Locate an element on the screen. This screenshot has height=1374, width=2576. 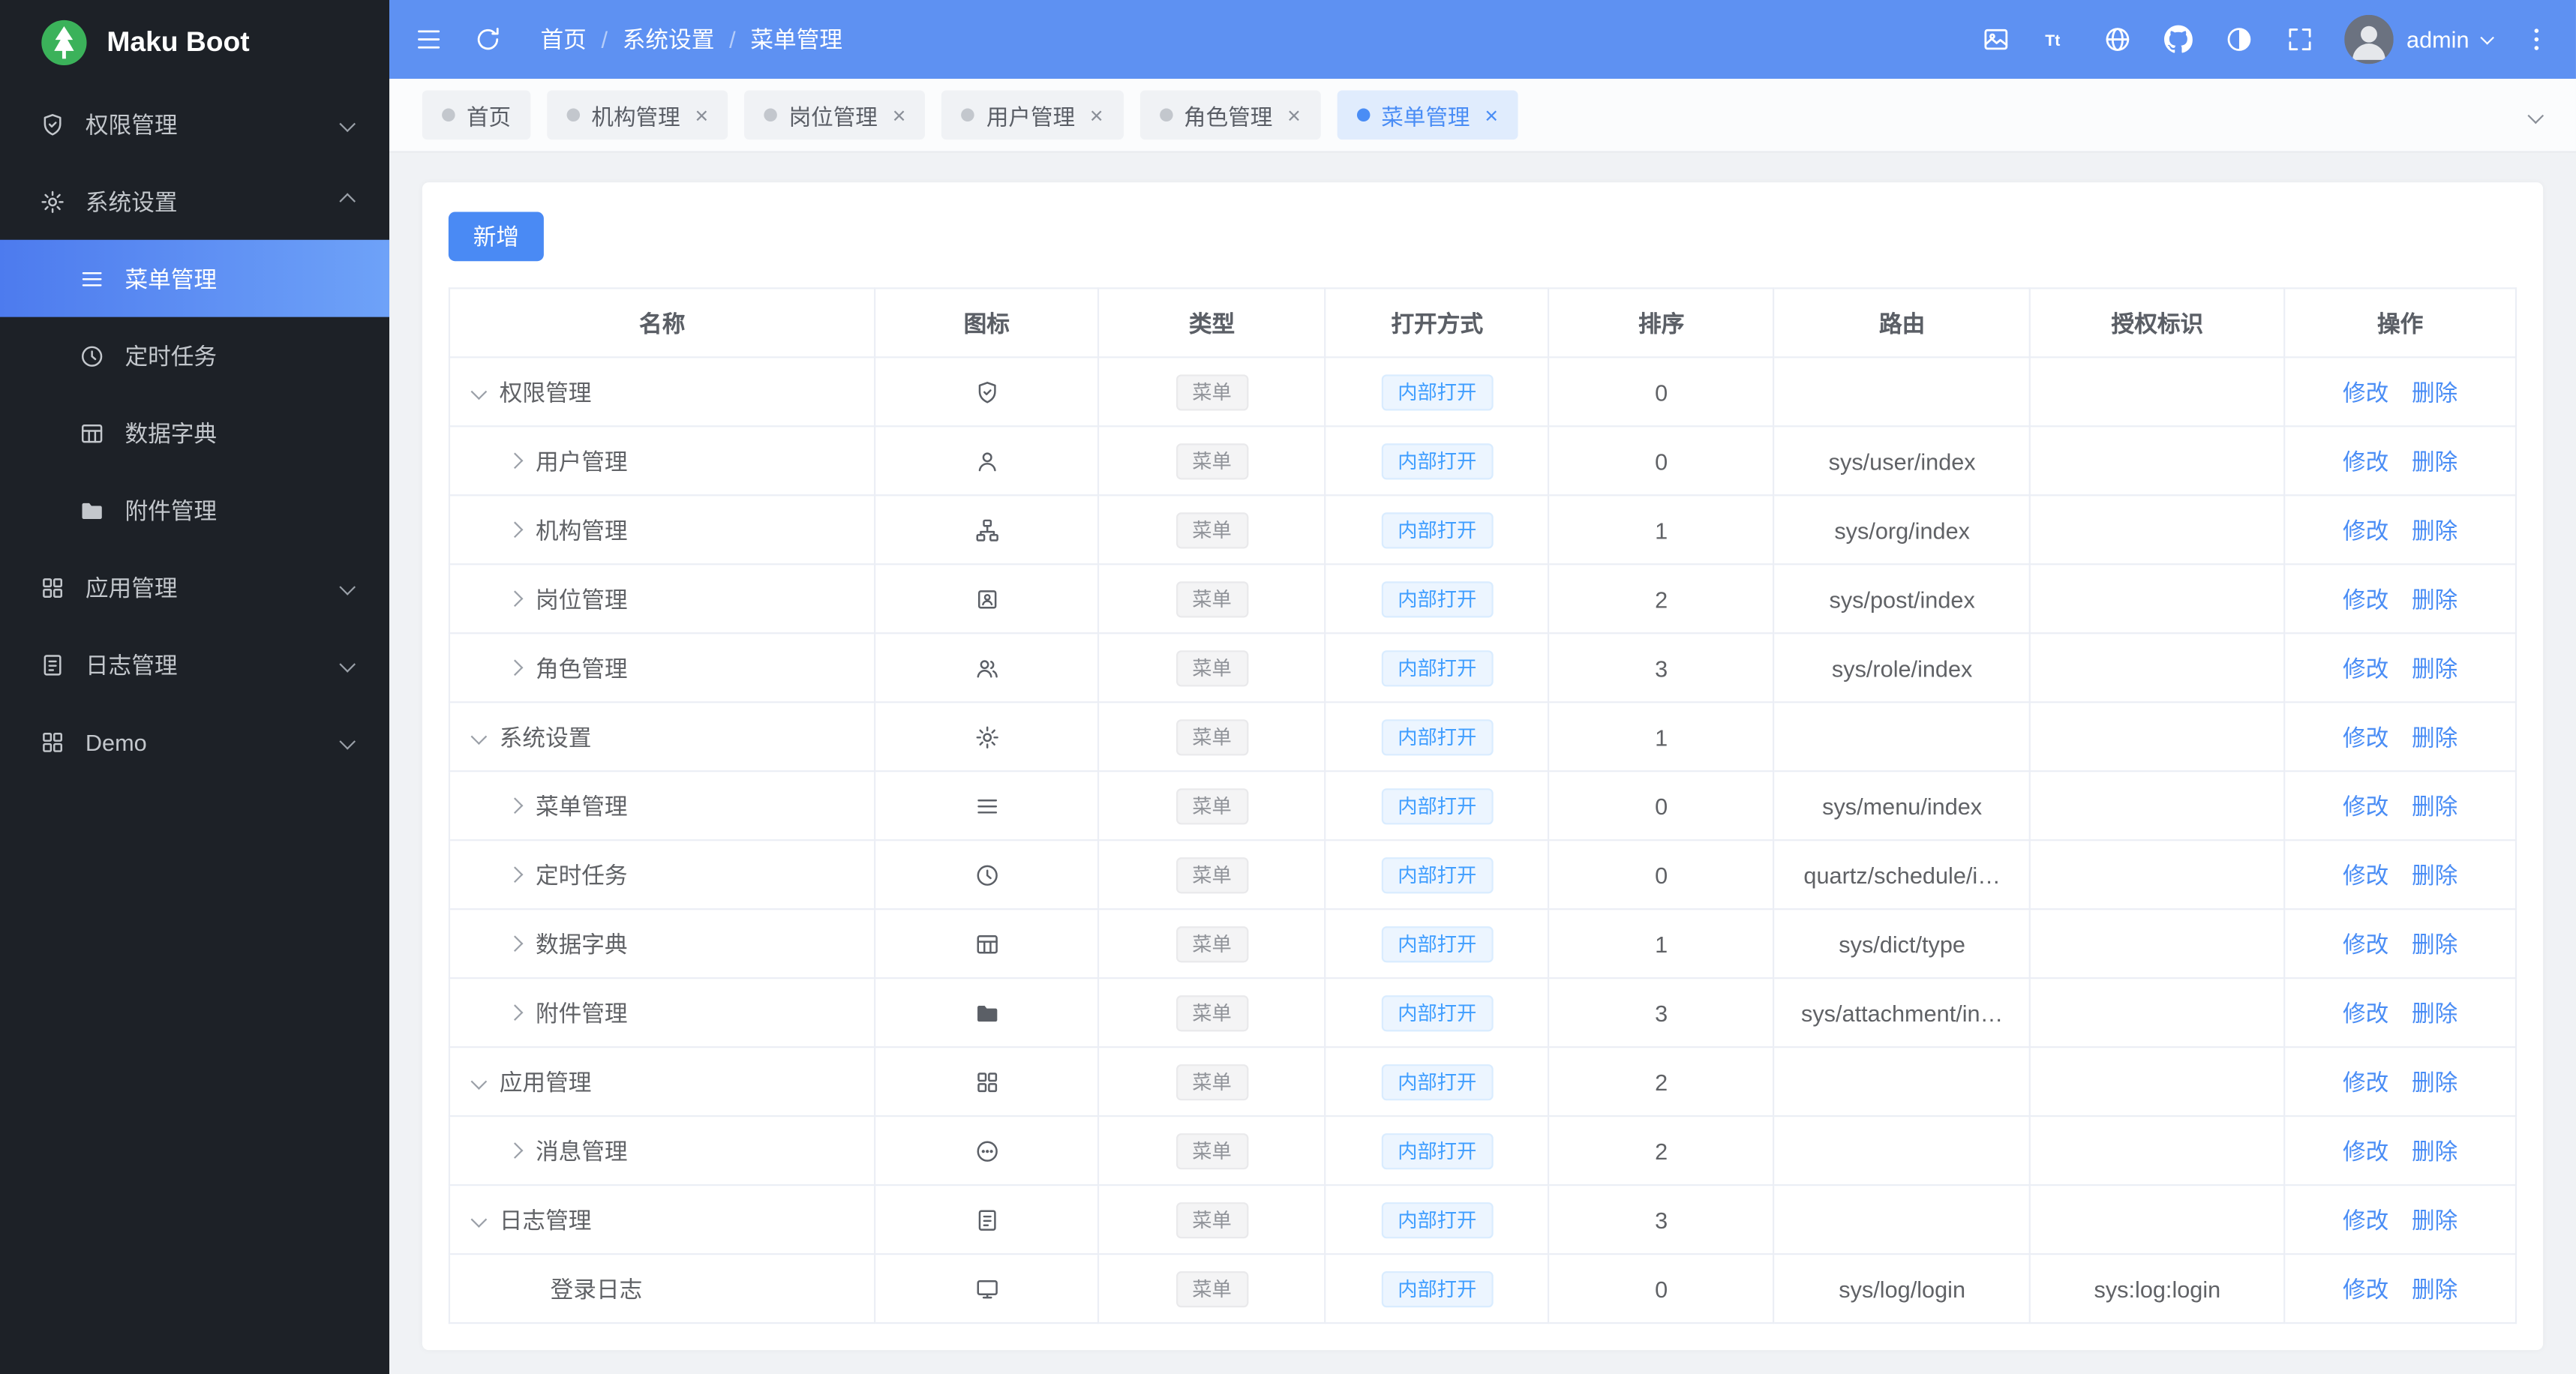
sidebar-item-log-management: 日志管理 is located at coordinates (194, 664).